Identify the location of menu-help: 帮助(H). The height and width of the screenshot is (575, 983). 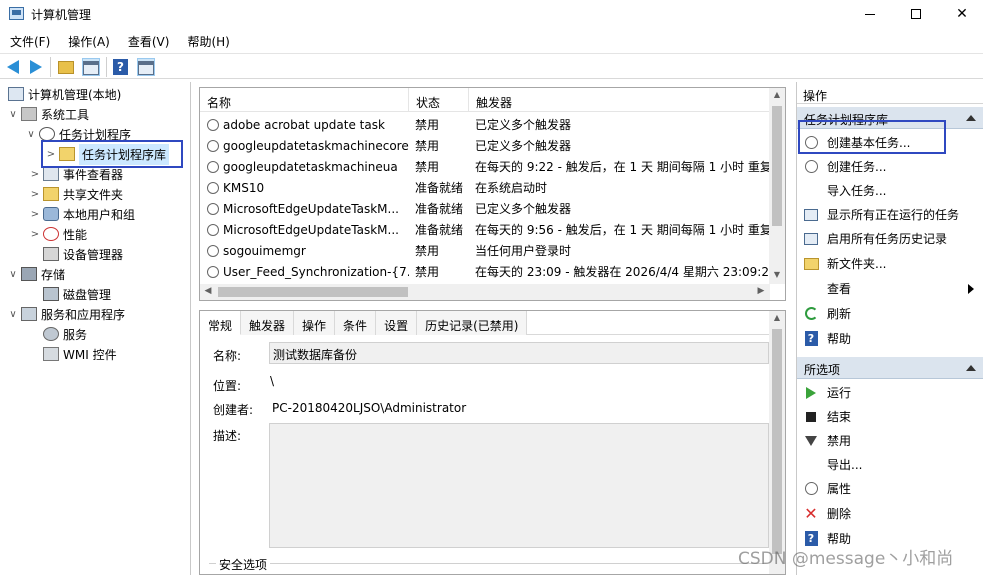
(207, 41).